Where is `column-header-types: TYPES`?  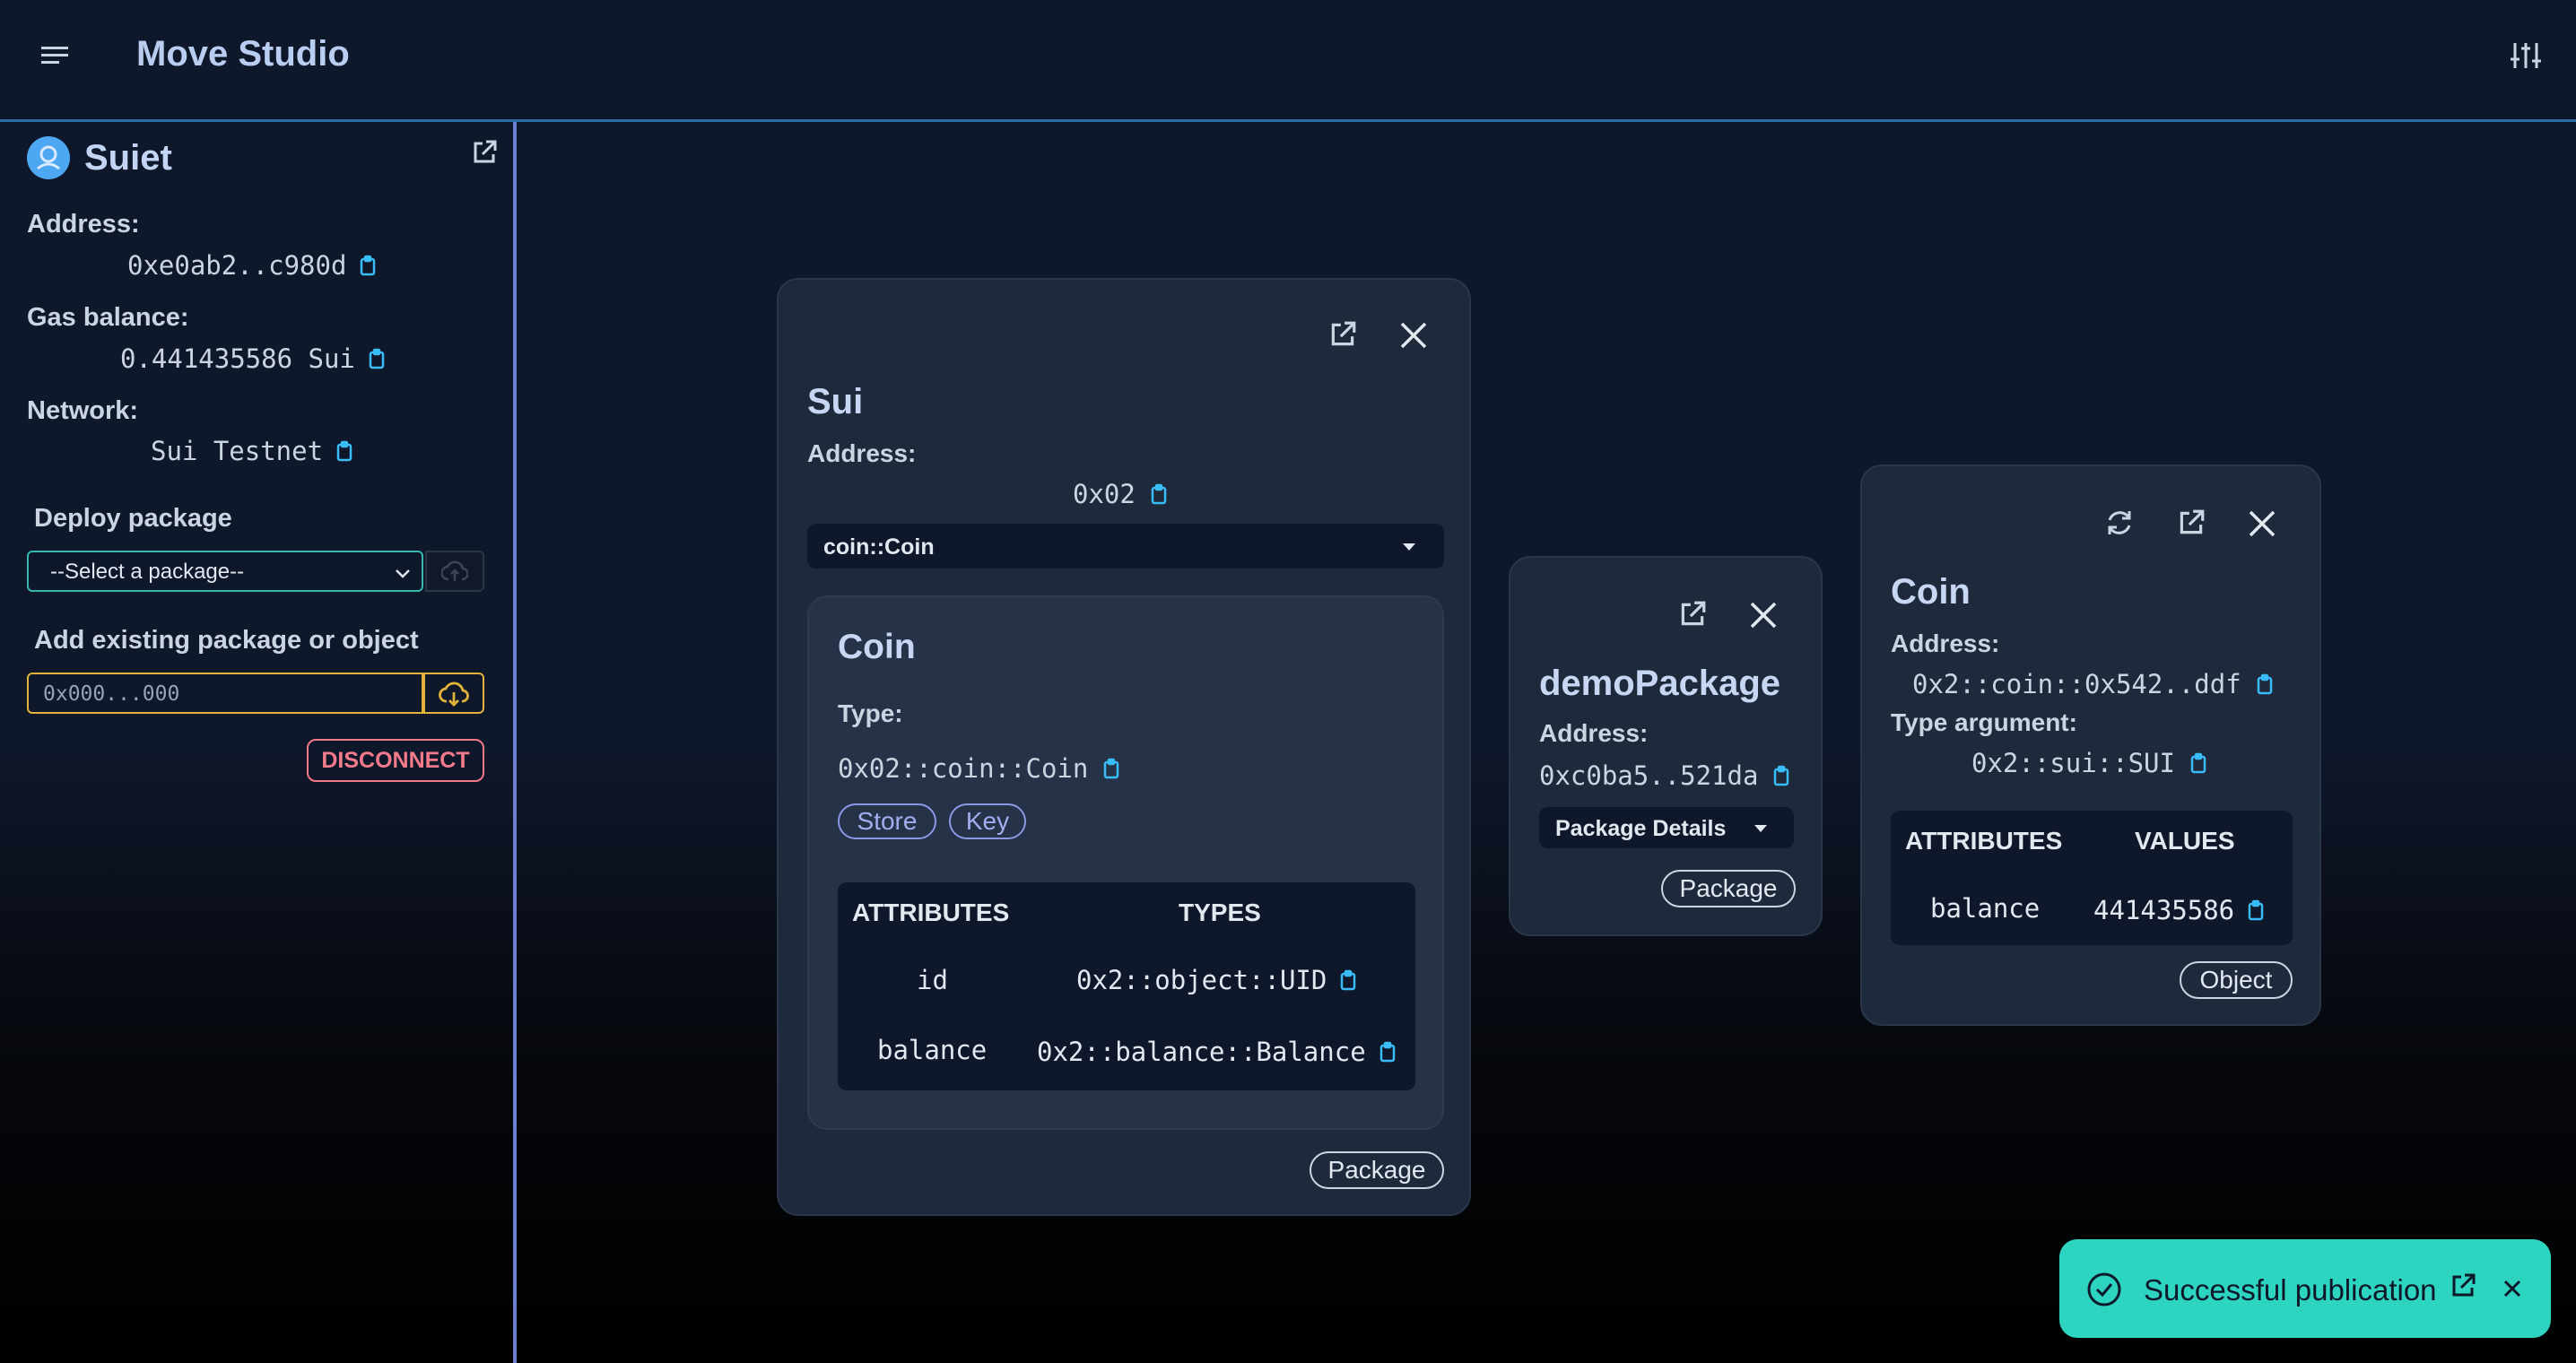 column-header-types: TYPES is located at coordinates (1220, 912).